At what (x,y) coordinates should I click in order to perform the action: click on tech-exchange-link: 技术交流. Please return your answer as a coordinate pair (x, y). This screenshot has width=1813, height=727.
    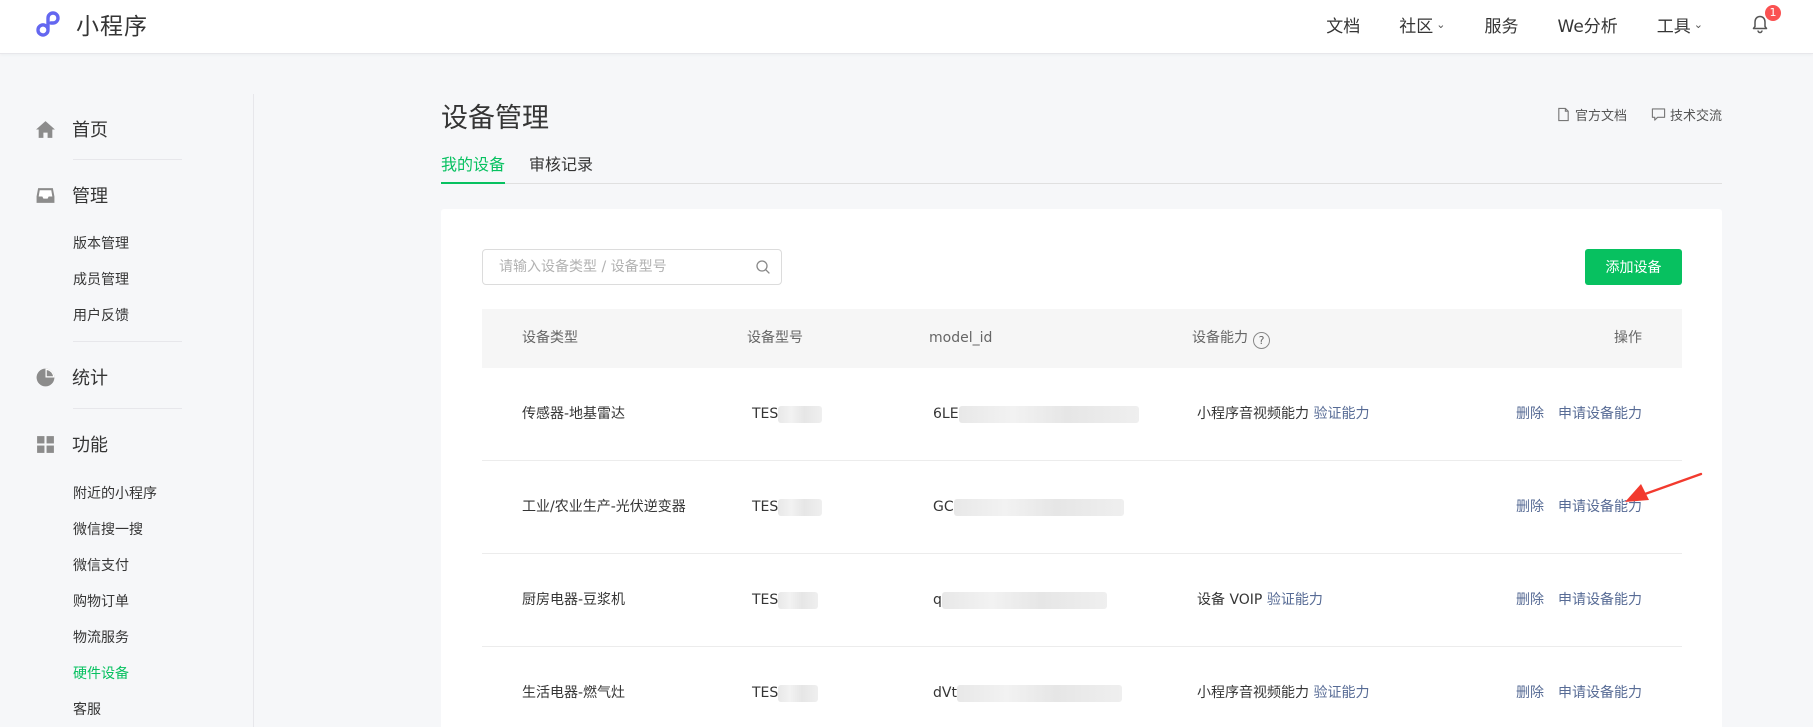
    Looking at the image, I should click on (1686, 114).